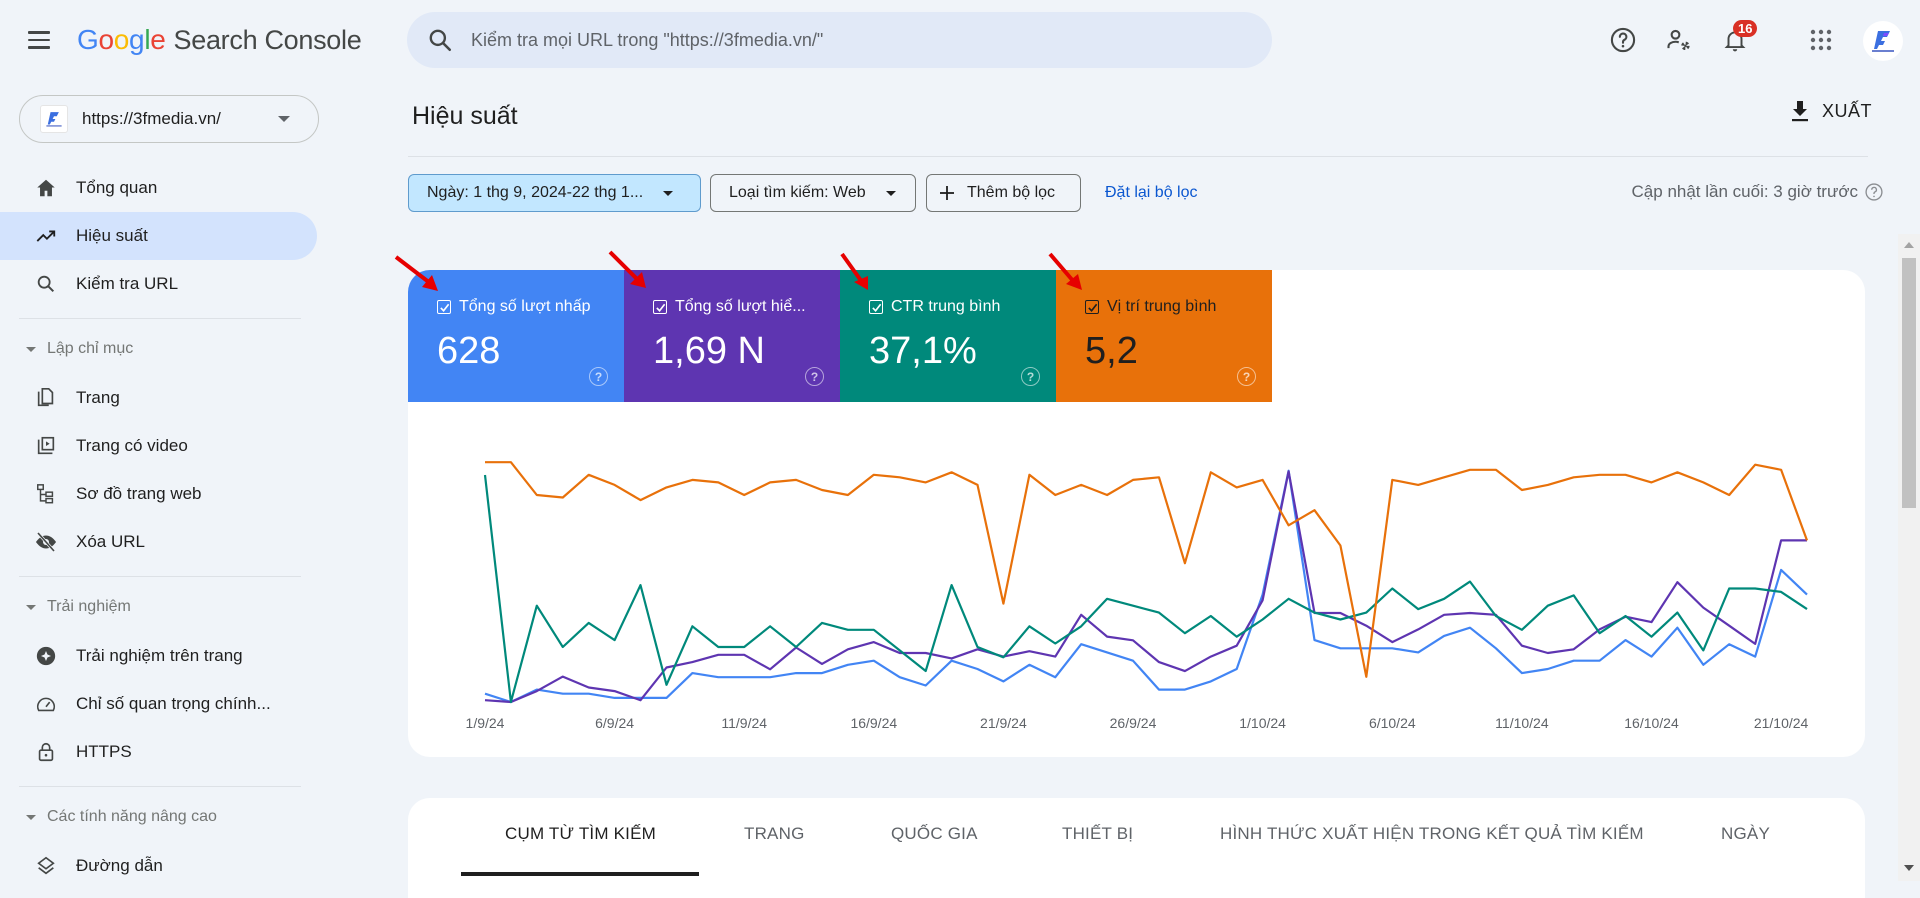 The height and width of the screenshot is (898, 1920). What do you see at coordinates (98, 397) in the screenshot?
I see `sidebar-item-label: Trang` at bounding box center [98, 397].